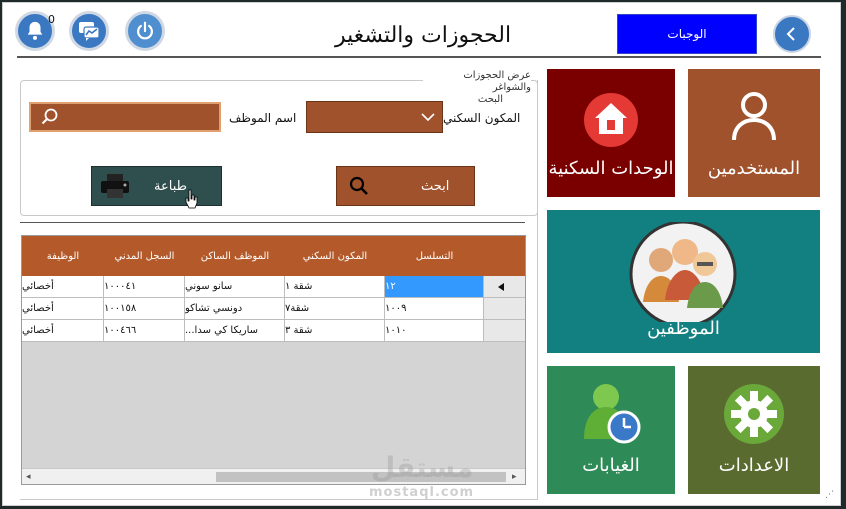  Describe the element at coordinates (125, 117) in the screenshot. I see `employee-search-input` at that location.